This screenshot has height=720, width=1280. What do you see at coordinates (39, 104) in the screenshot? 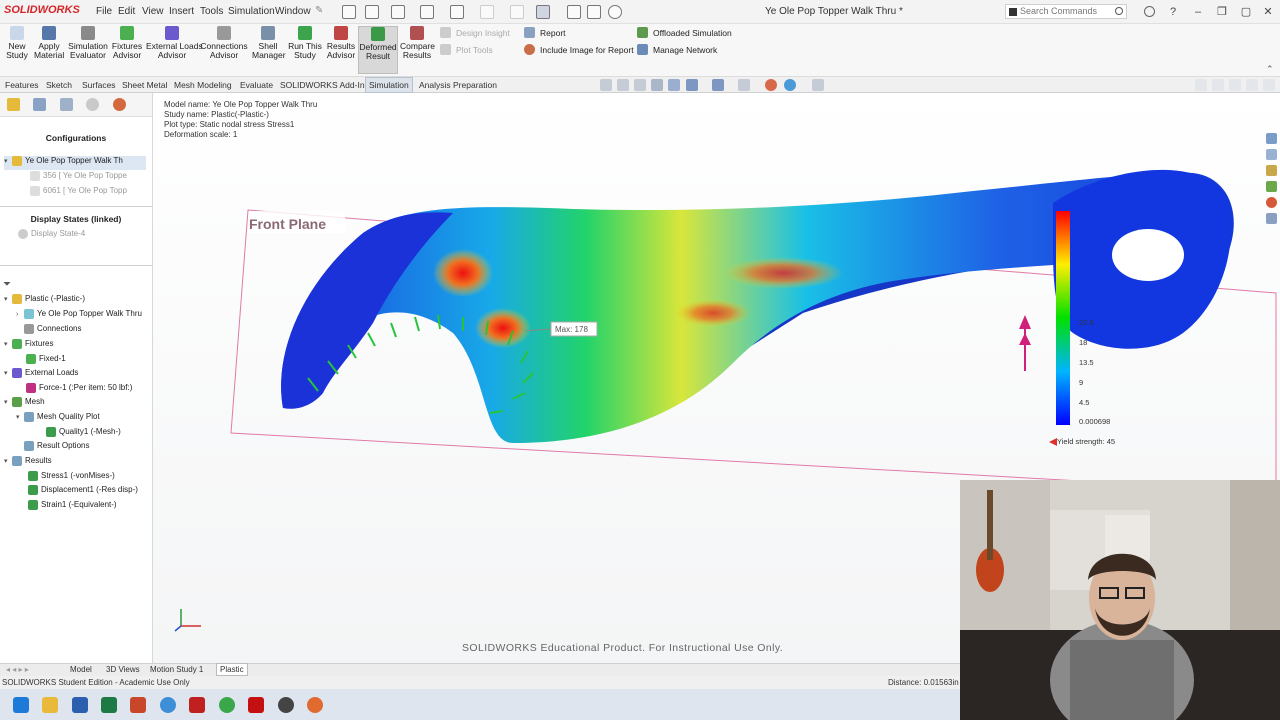
I see `propertymanager-tab-icon` at bounding box center [39, 104].